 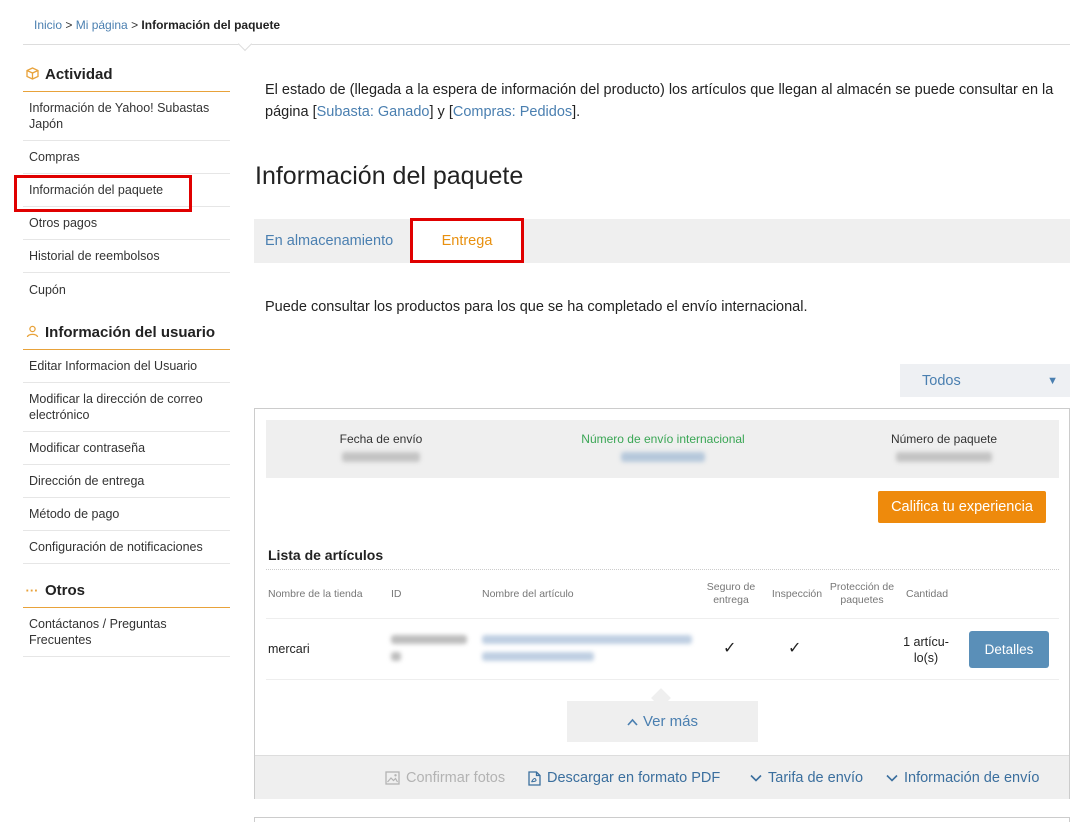 What do you see at coordinates (245, 44) in the screenshot?
I see `breadcrumb-notch` at bounding box center [245, 44].